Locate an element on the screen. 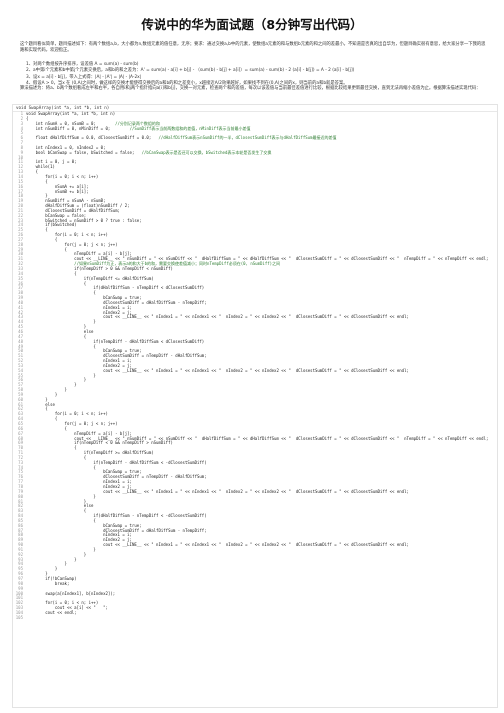 Image resolution: width=504 pixels, height=713 pixels. code-line: 105 is located at coordinates (255, 617).